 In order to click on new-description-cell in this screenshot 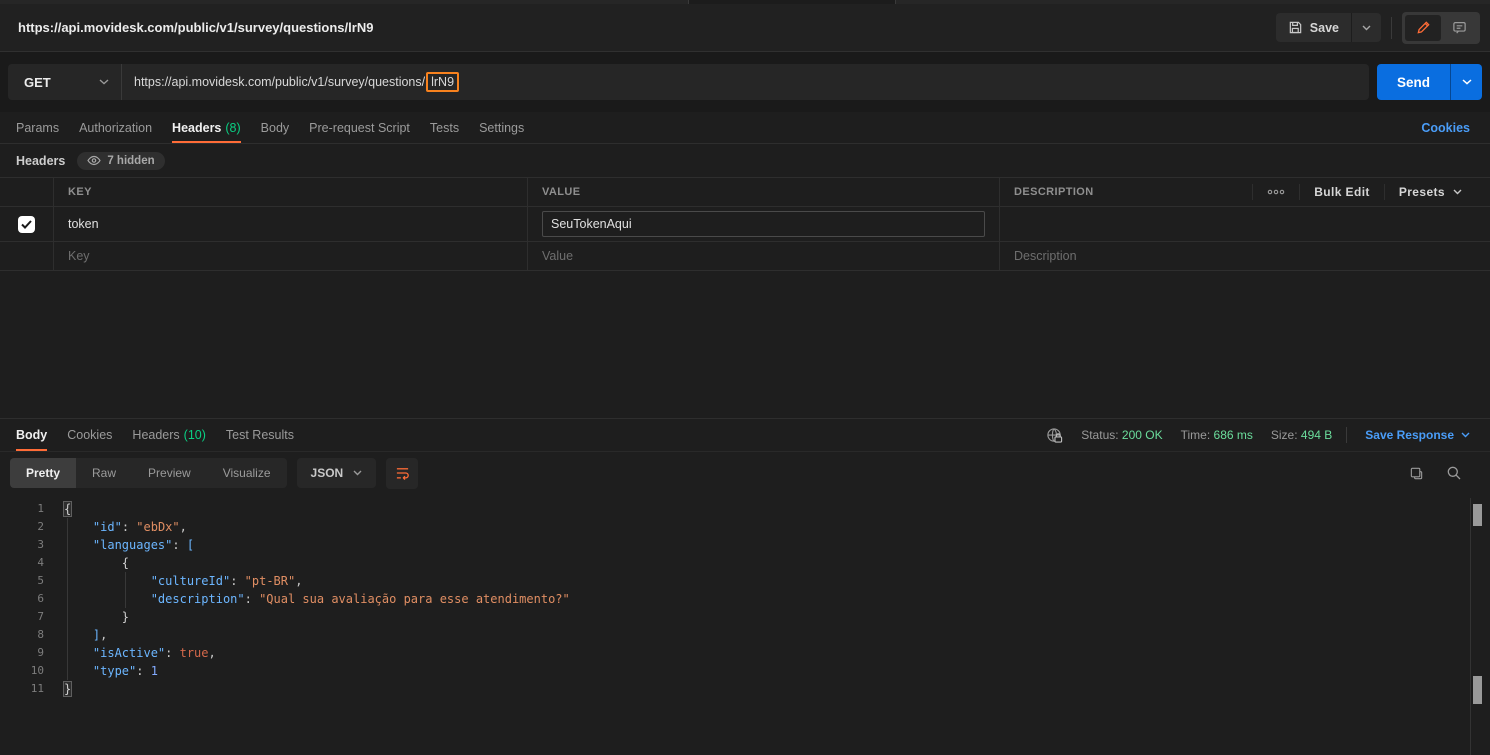, I will do `click(1245, 256)`.